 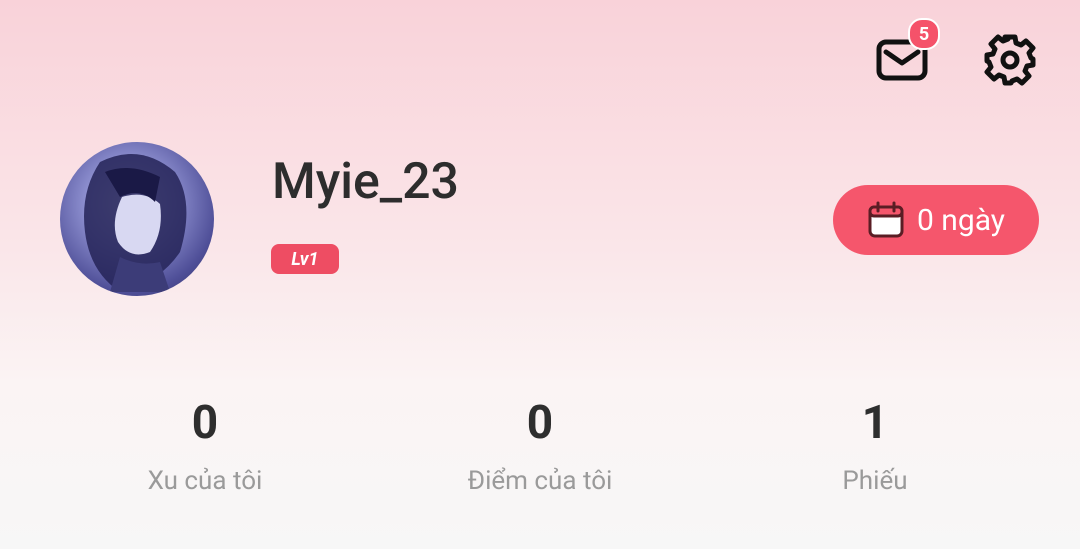 I want to click on stat-vouchers: 1 Phiếu, so click(x=875, y=446).